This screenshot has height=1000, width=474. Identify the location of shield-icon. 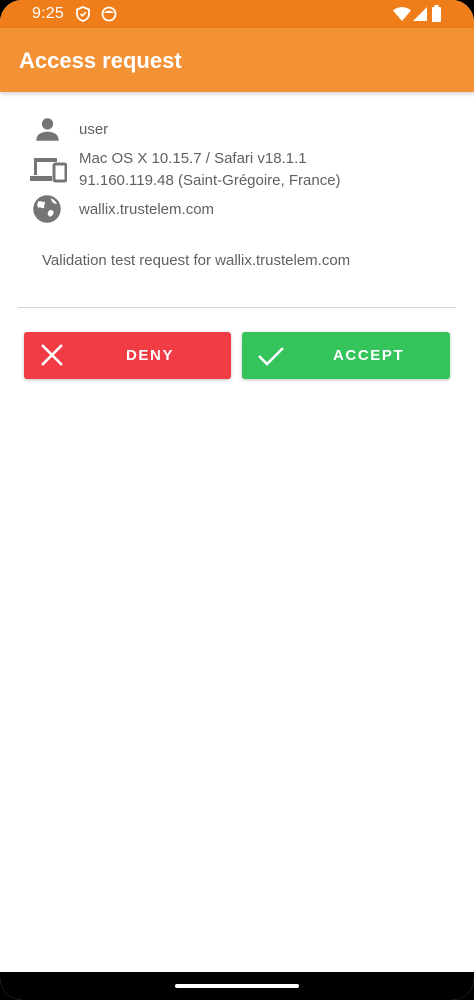
(83, 16).